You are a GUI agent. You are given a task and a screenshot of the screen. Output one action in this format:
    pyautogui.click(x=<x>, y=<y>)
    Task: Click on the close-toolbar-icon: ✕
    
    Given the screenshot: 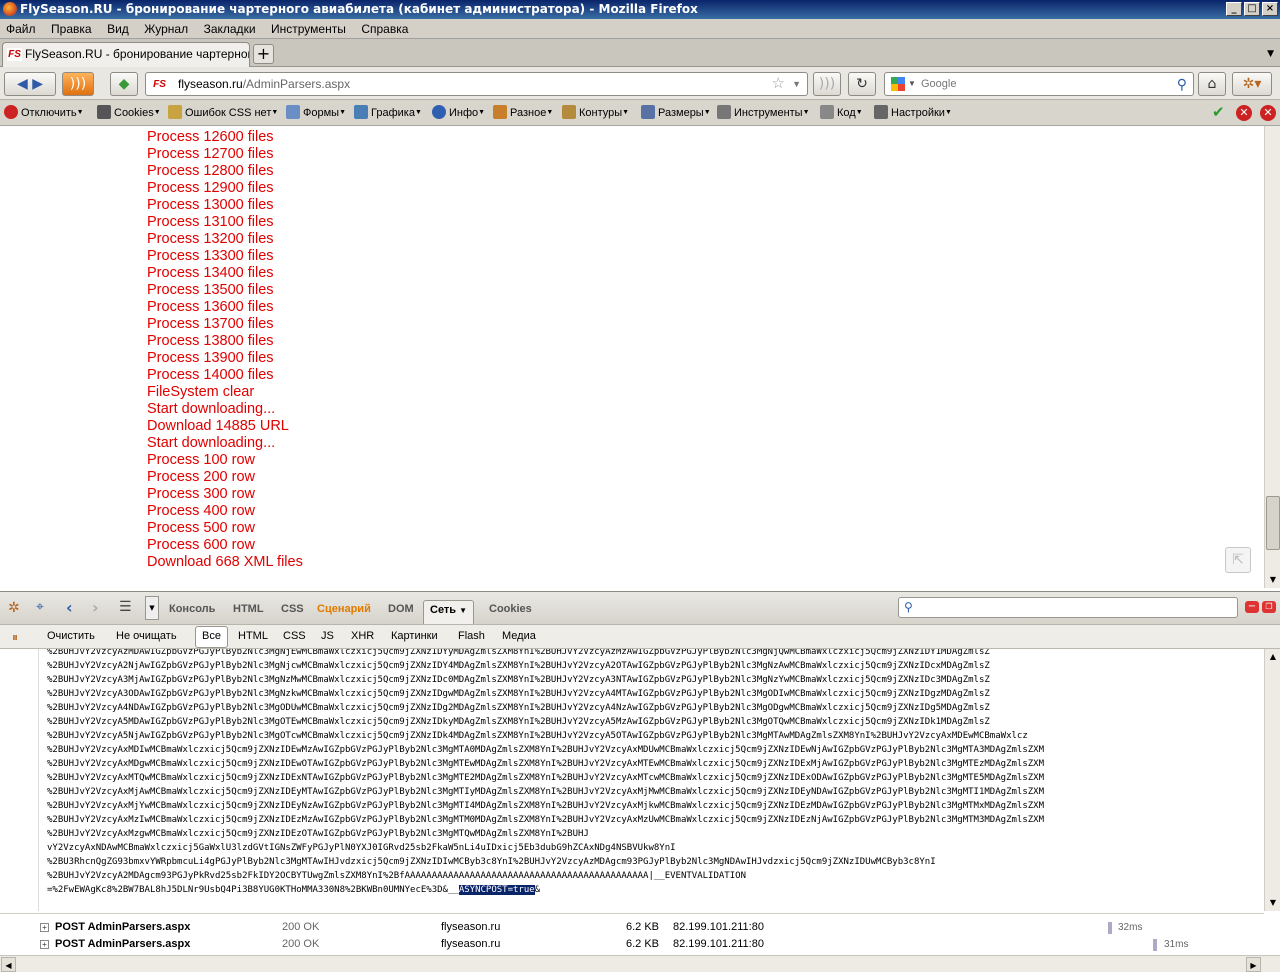 What is the action you would take?
    pyautogui.click(x=1268, y=113)
    